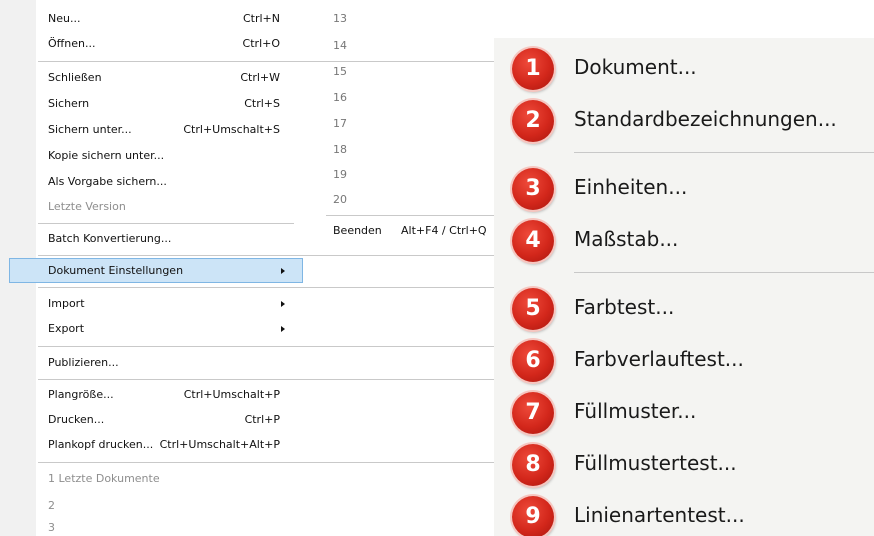  What do you see at coordinates (340, 124) in the screenshot?
I see `recent-number: 17` at bounding box center [340, 124].